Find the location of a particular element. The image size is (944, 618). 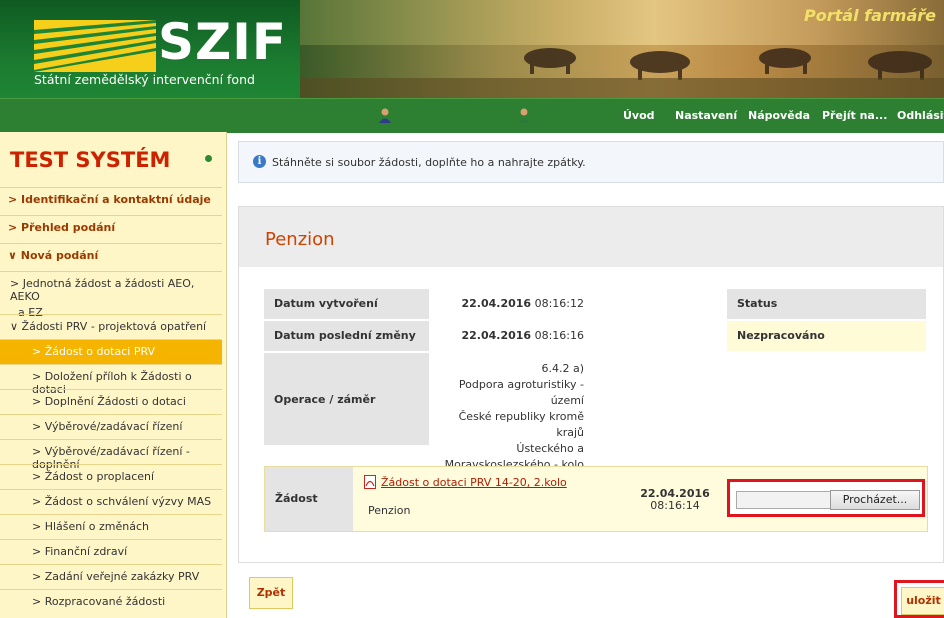

header-photo: Portál farmáře is located at coordinates (622, 49).